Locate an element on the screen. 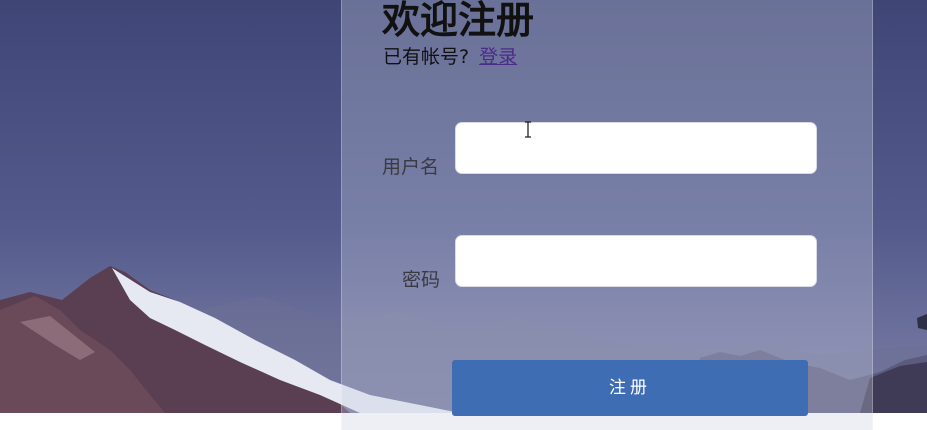 The image size is (927, 430). login-prompt-text: 已有帐号? is located at coordinates (426, 57).